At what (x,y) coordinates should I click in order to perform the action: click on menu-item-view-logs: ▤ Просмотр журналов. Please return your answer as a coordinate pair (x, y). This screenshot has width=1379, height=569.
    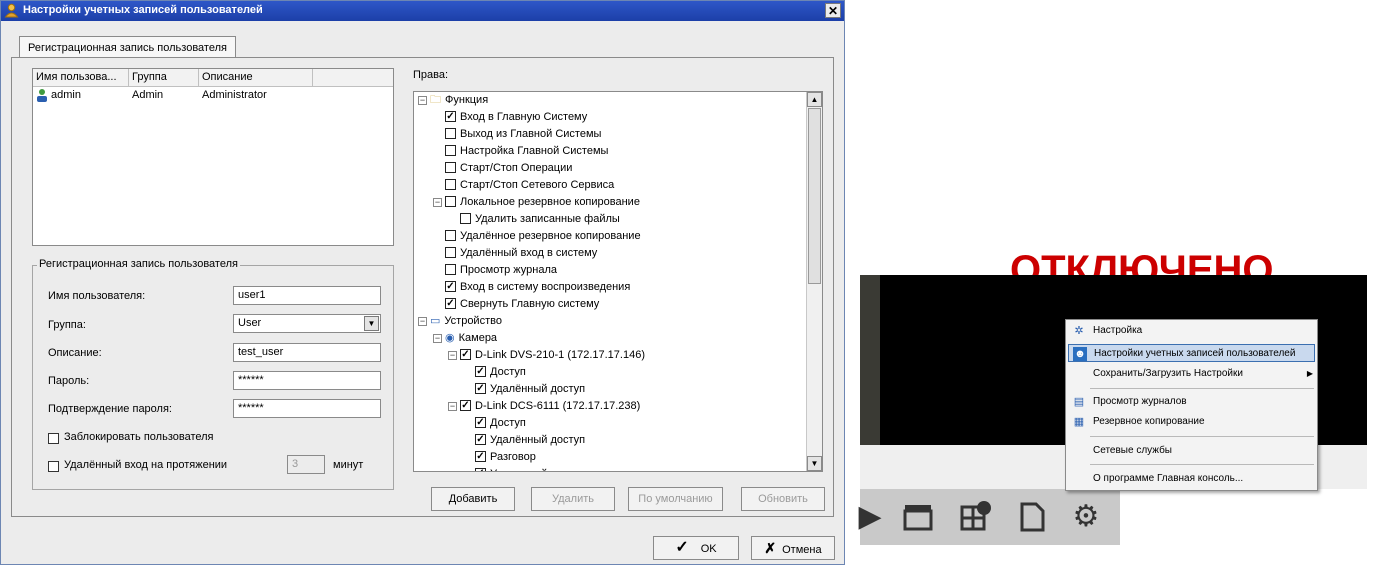
    Looking at the image, I should click on (1191, 402).